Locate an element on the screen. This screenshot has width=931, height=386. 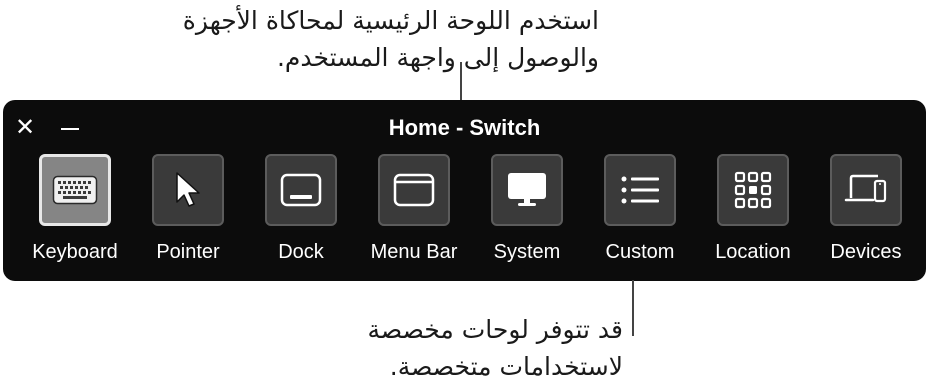
menu-bar-button: Menu Bar is located at coordinates (414, 209).